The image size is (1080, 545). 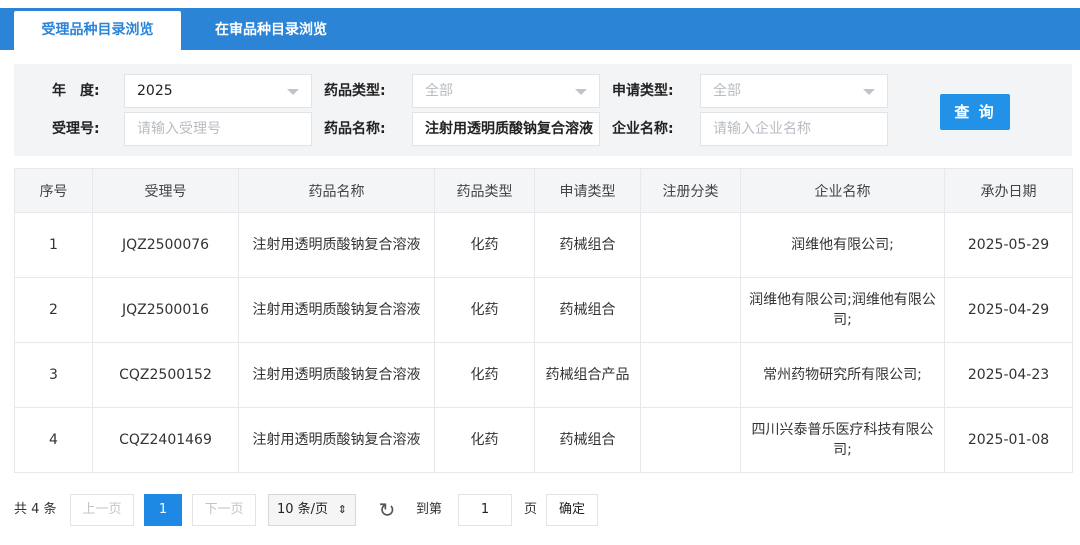 What do you see at coordinates (35, 509) in the screenshot?
I see `total-count: 共 4 条` at bounding box center [35, 509].